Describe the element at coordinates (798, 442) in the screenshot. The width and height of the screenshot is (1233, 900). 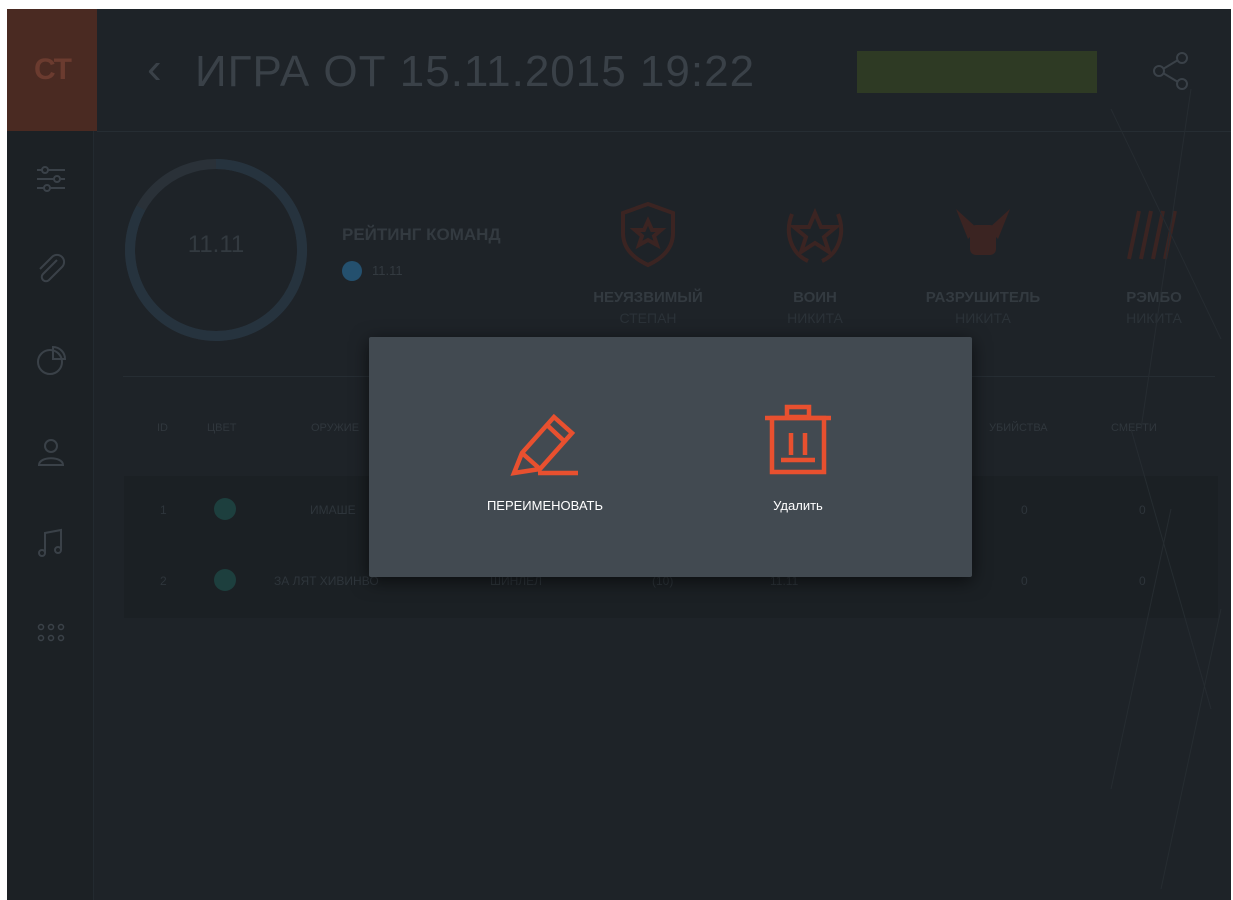
I see `trash-icon` at that location.